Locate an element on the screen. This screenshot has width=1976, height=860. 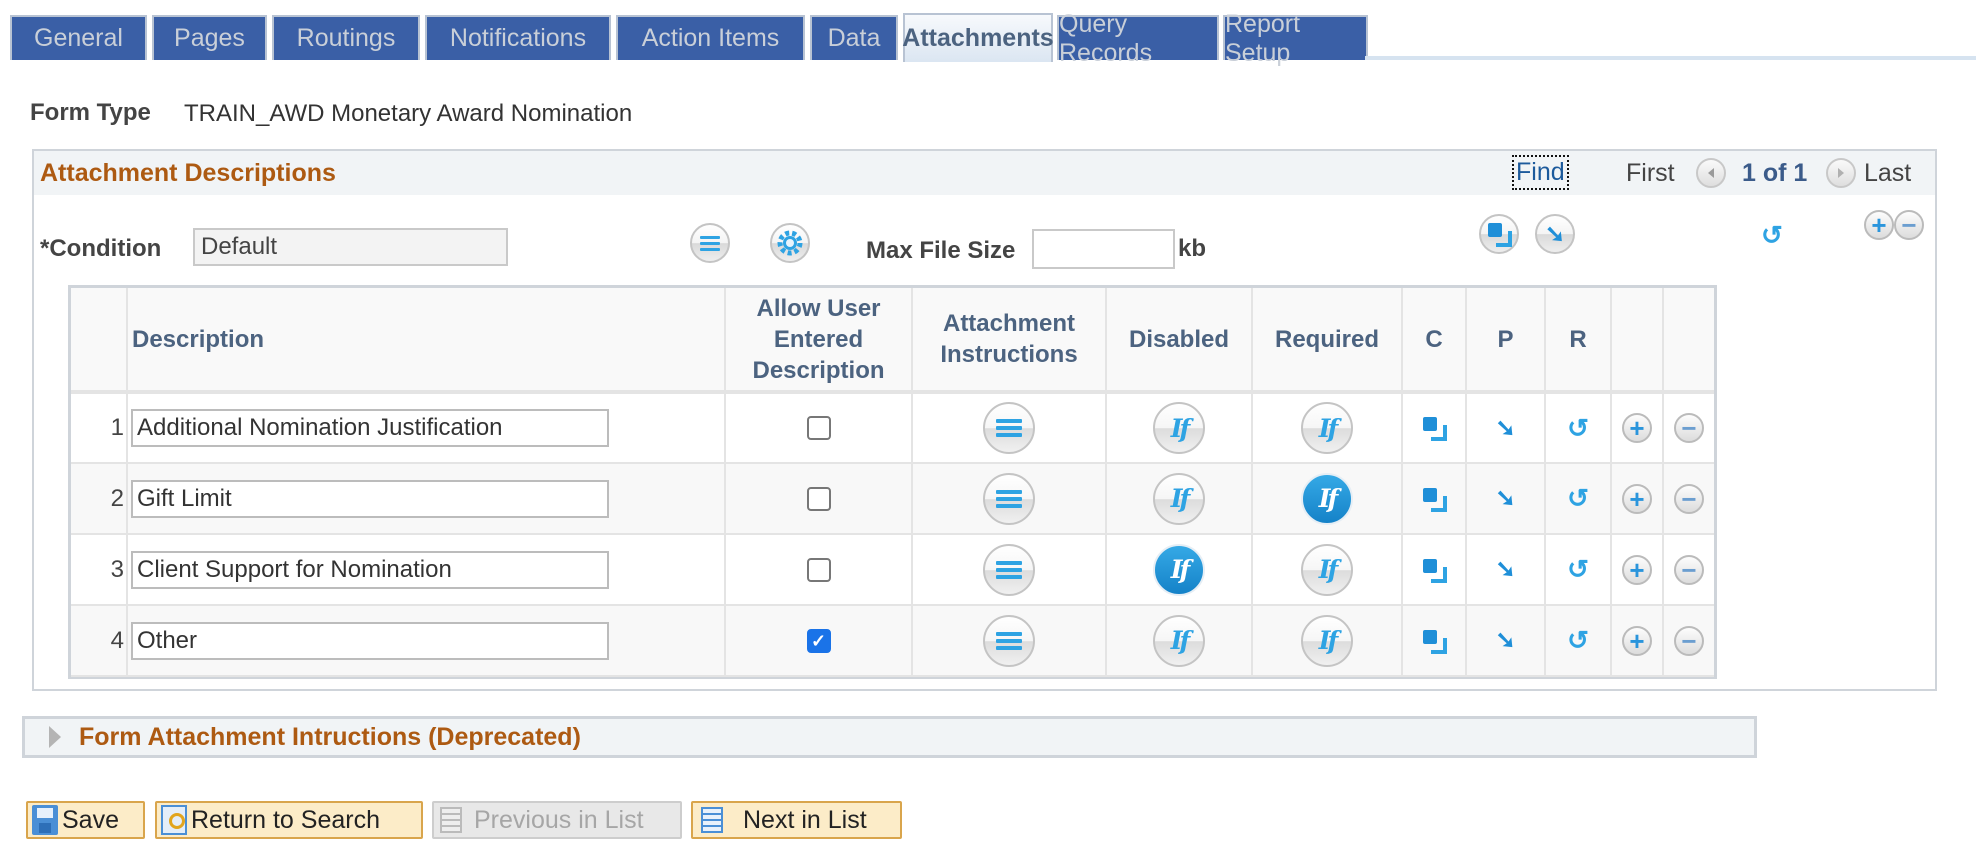
group-copy-button is located at coordinates (1499, 234).